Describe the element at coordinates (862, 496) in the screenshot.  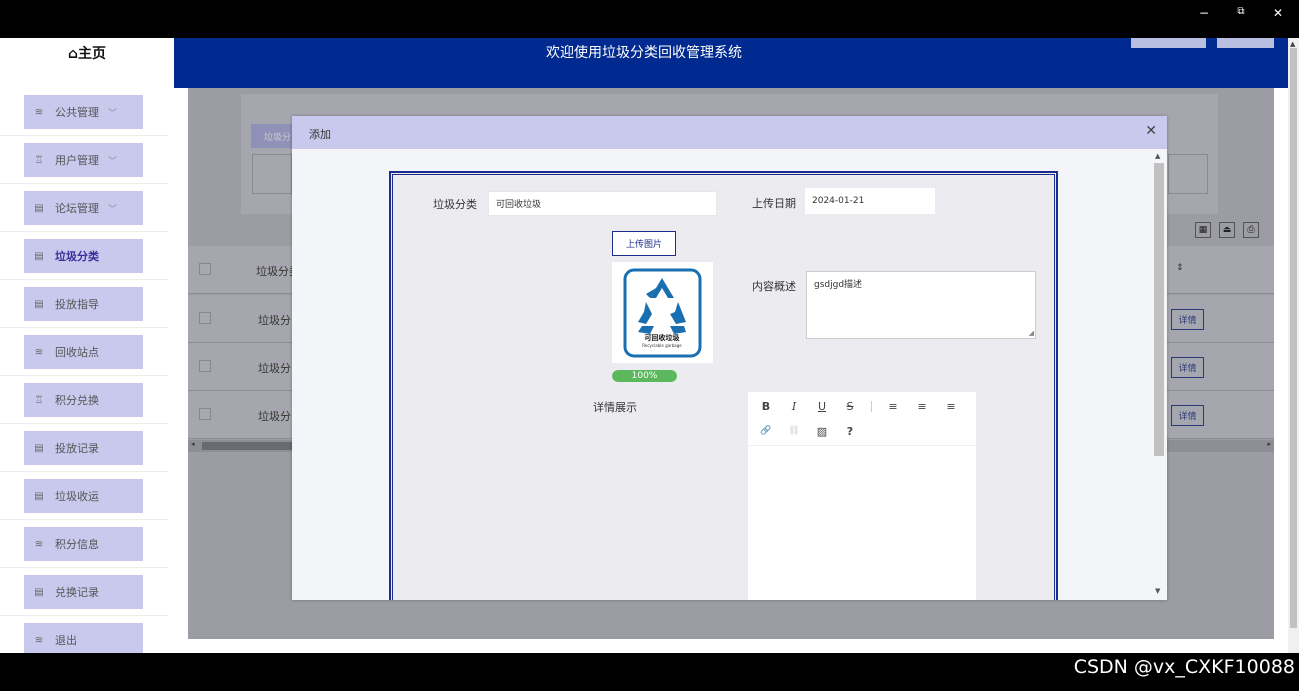
I see `rich-text-editor: B I U S ≡ ≡ ≡ 🔗 ⛓ ▨ ?` at that location.